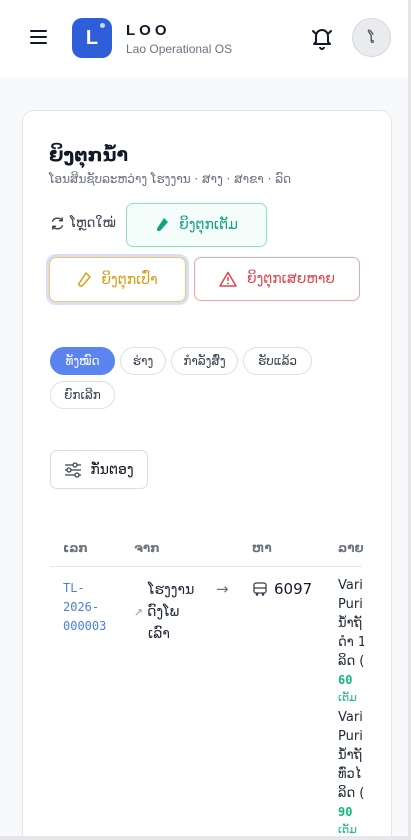  I want to click on logo-badge-icon, so click(102, 25).